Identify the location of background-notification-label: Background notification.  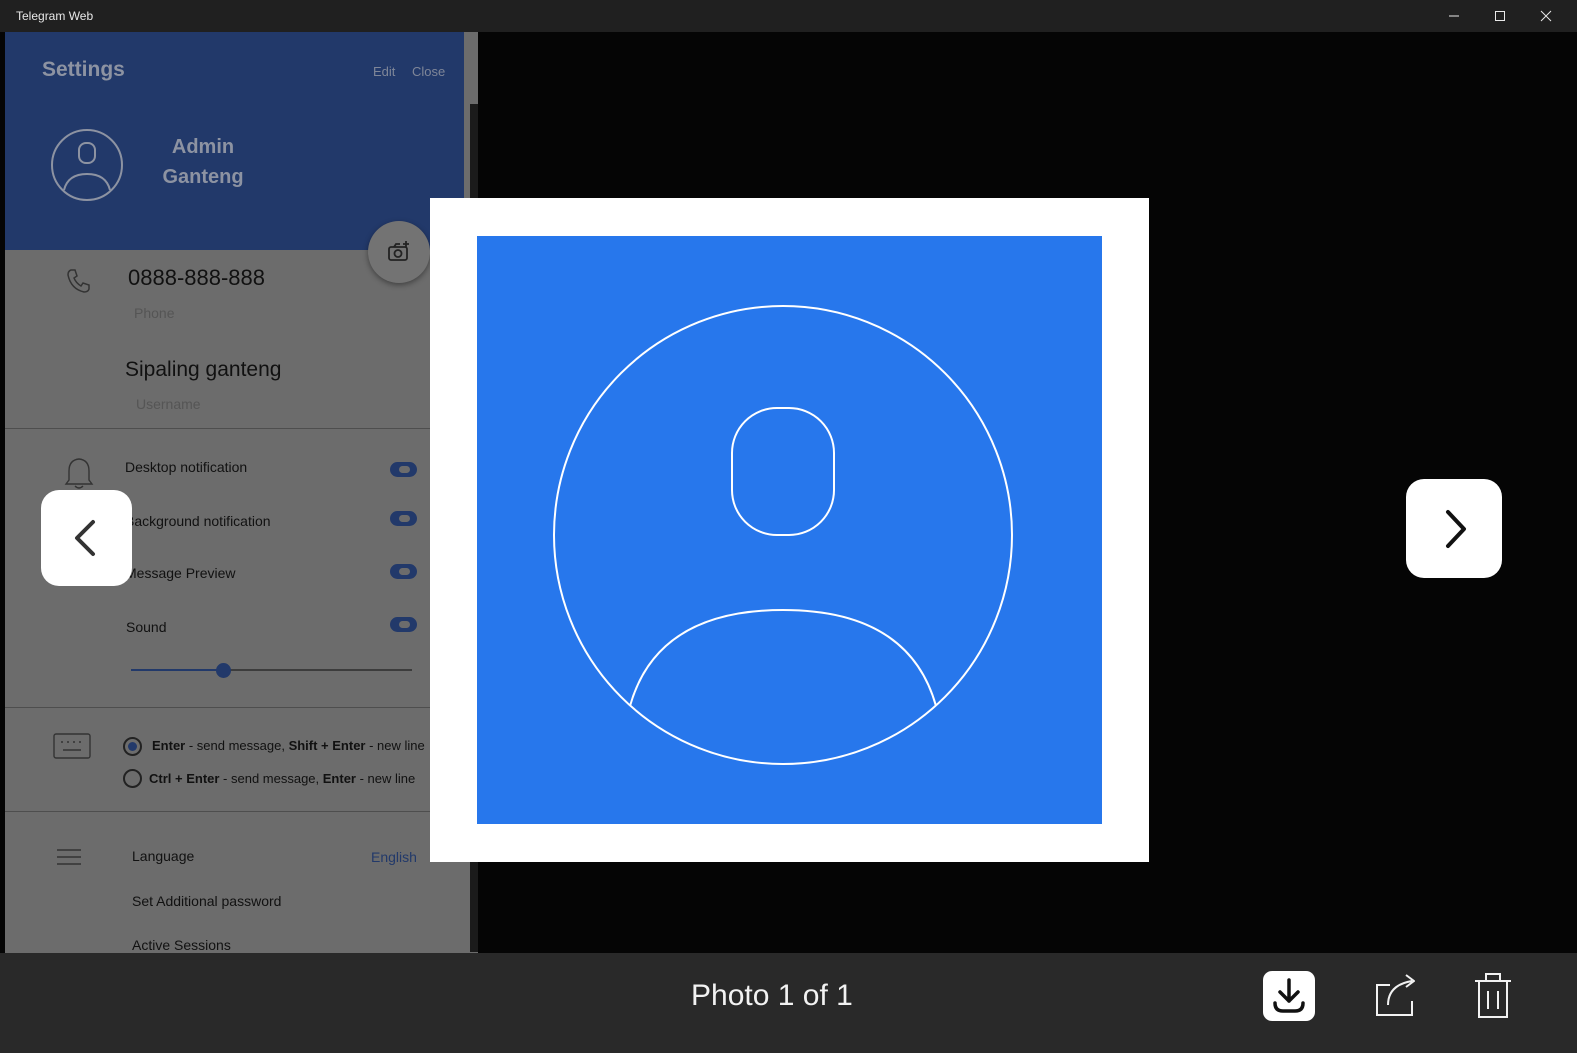
(198, 521).